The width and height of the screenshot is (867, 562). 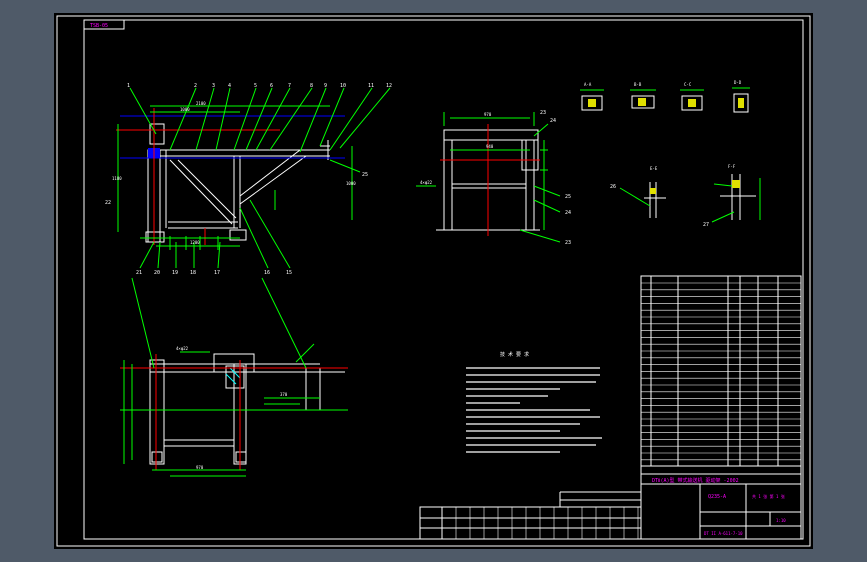 What do you see at coordinates (723, 533) in the screenshot?
I see `title-code: DT II A-611-7-10` at bounding box center [723, 533].